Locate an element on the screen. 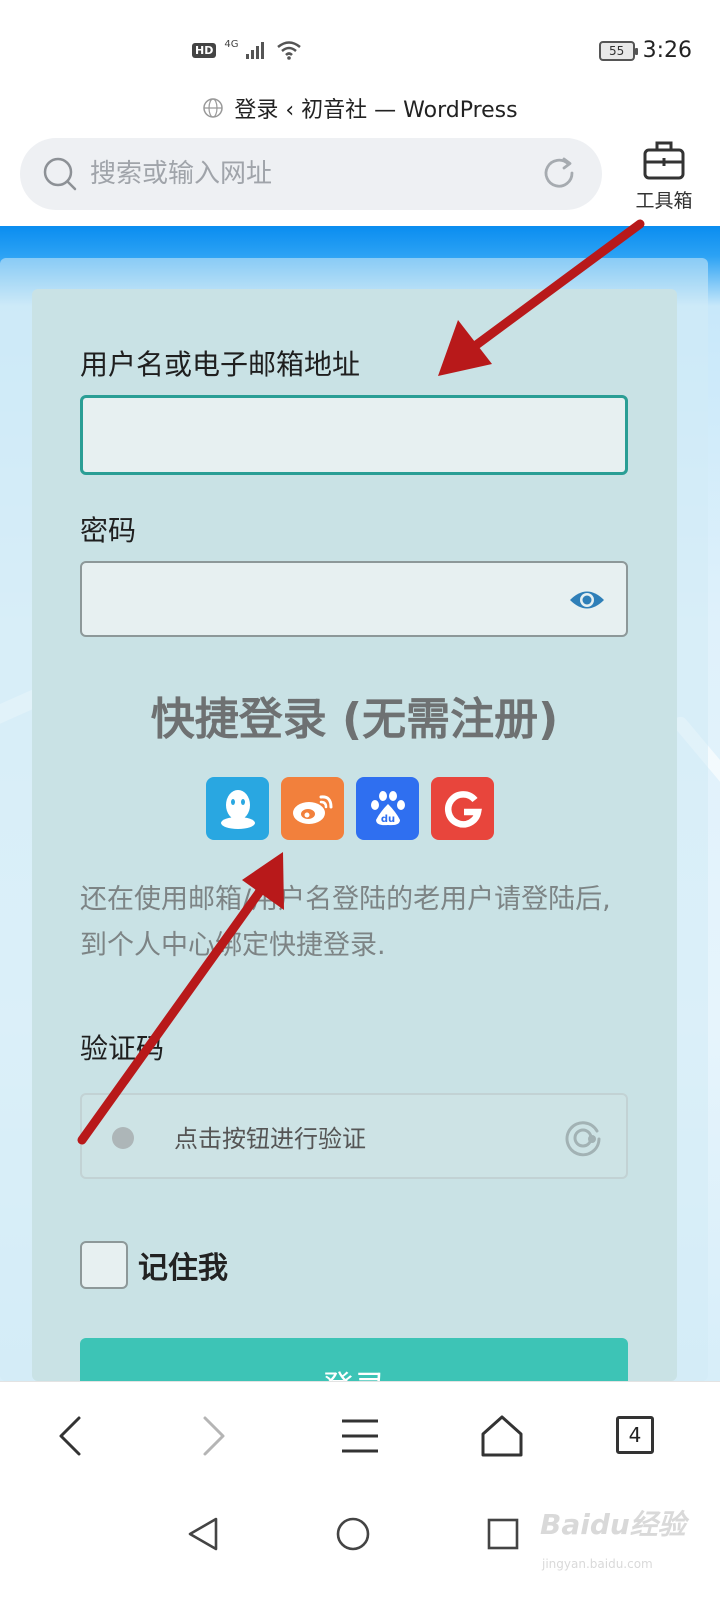 The width and height of the screenshot is (720, 1600). svg-text: du is located at coordinates (387, 819).